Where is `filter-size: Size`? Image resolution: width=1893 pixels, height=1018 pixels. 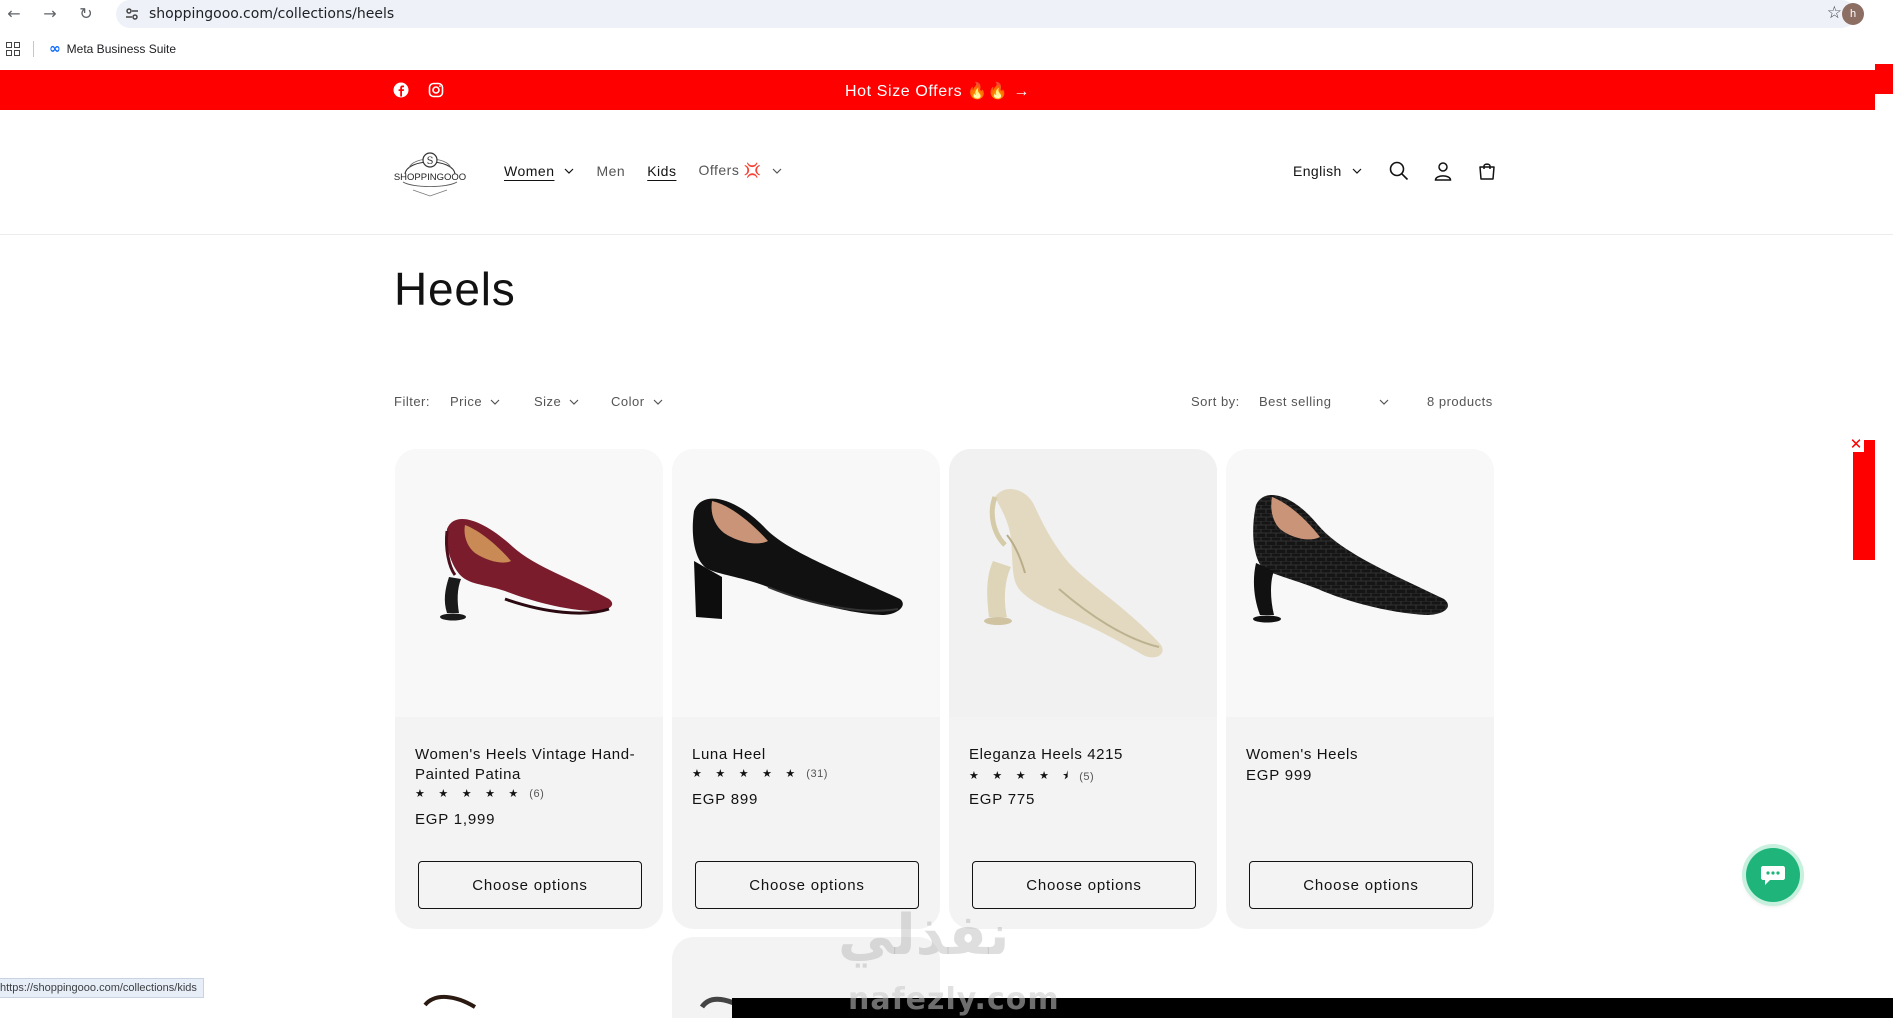
filter-size: Size is located at coordinates (556, 401).